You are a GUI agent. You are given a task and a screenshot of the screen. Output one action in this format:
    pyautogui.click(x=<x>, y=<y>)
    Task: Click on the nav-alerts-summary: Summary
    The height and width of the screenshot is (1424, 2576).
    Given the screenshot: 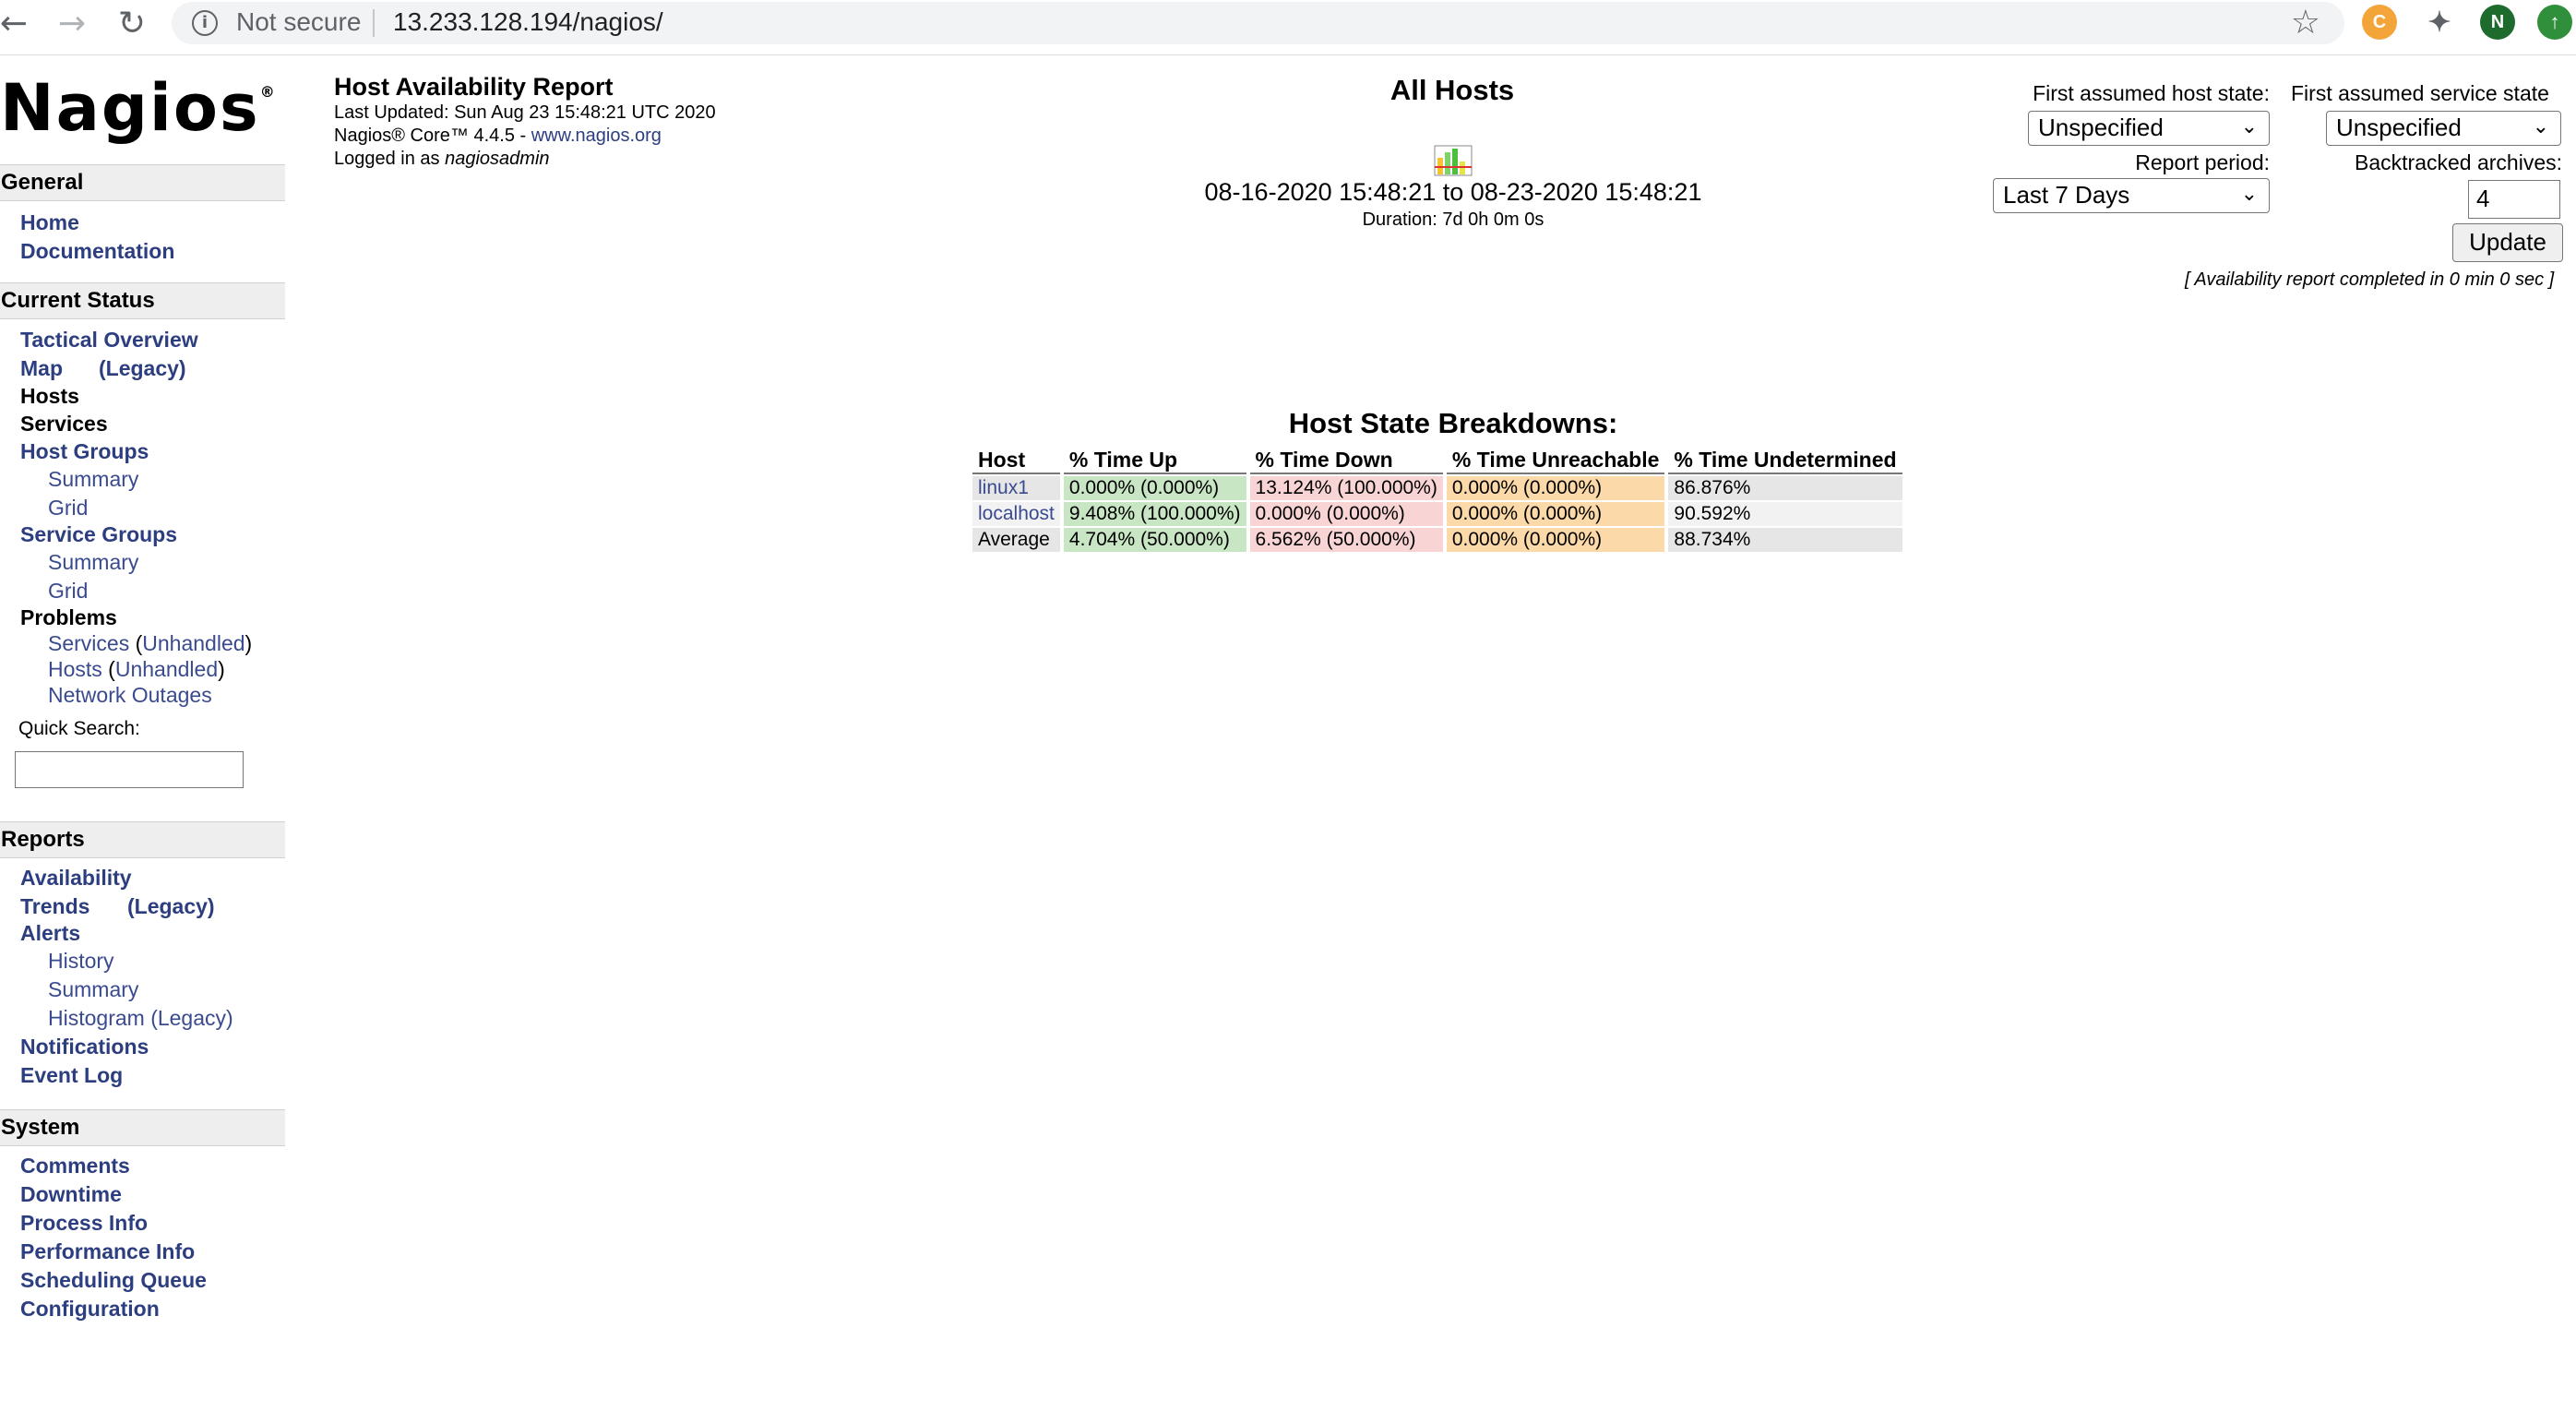 What is the action you would take?
    pyautogui.click(x=93, y=989)
    